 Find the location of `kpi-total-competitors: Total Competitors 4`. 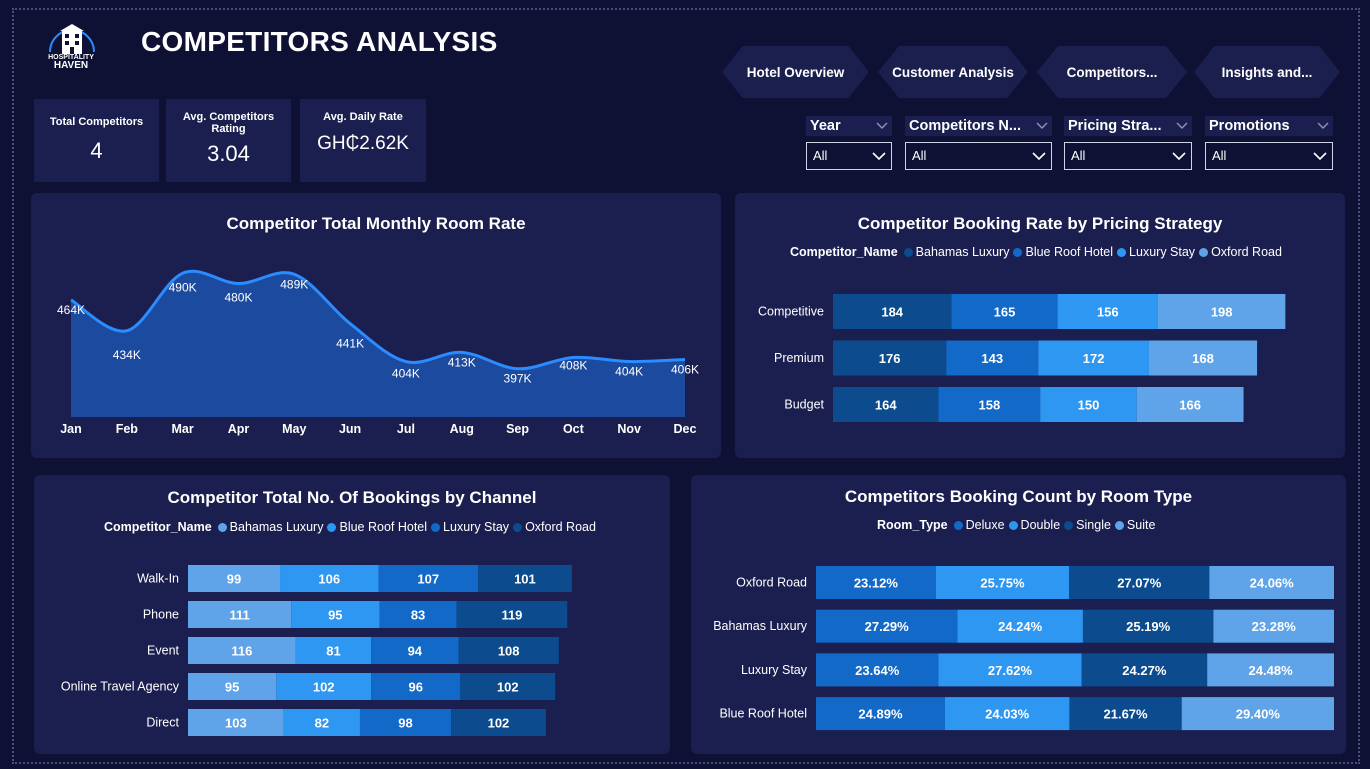

kpi-total-competitors: Total Competitors 4 is located at coordinates (96, 140).